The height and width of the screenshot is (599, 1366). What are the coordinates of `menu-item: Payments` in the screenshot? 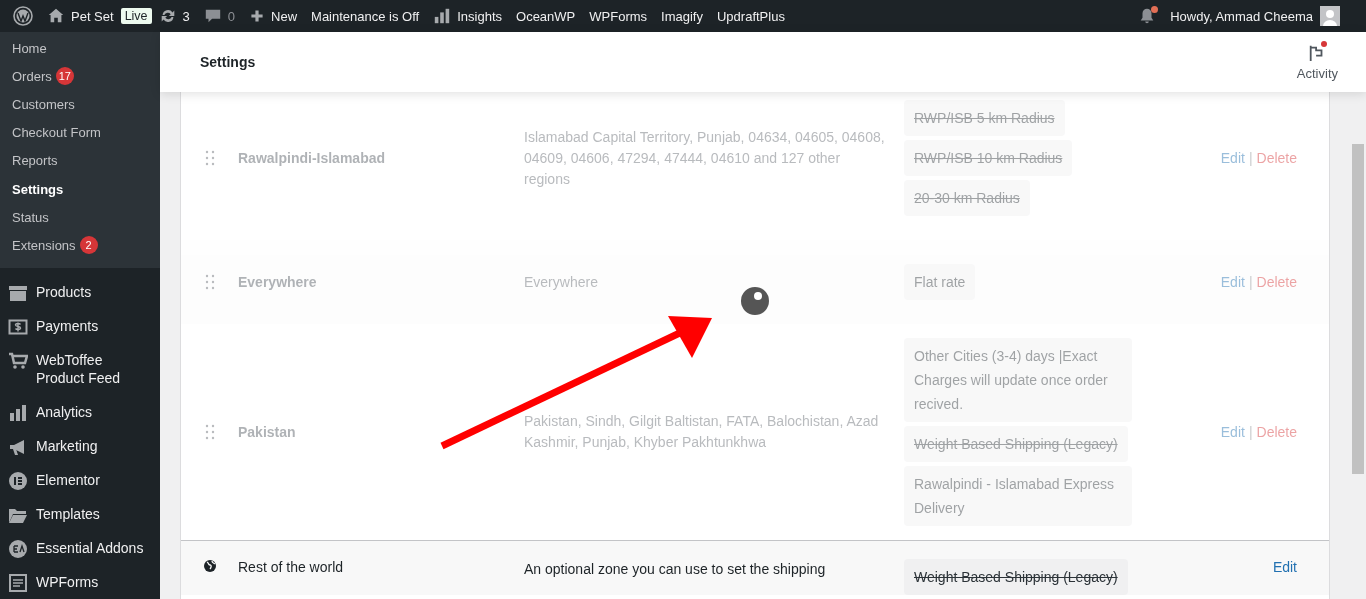 It's located at (80, 325).